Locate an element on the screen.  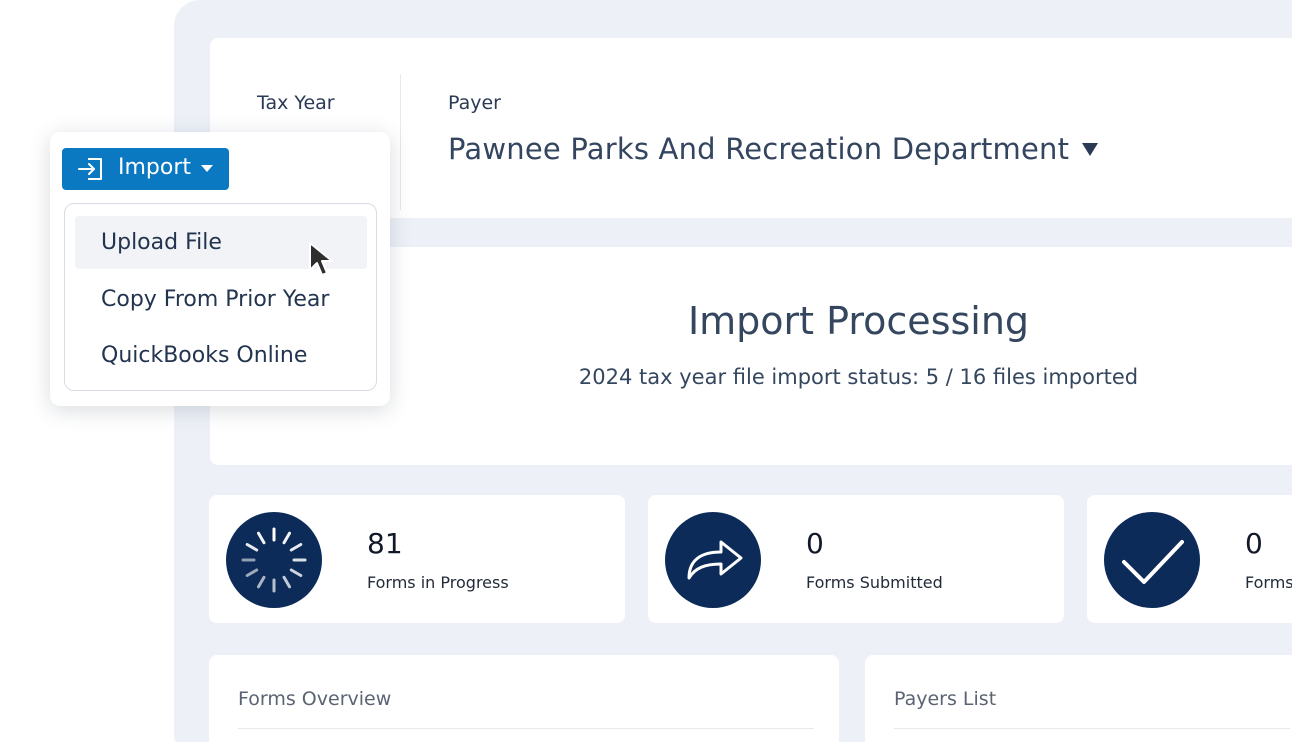
payers-list-title: Payers List is located at coordinates (945, 699).